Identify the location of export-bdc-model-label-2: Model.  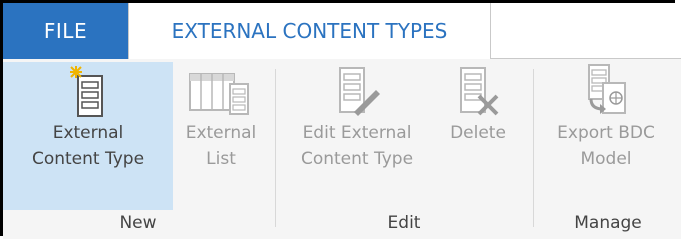
(606, 159).